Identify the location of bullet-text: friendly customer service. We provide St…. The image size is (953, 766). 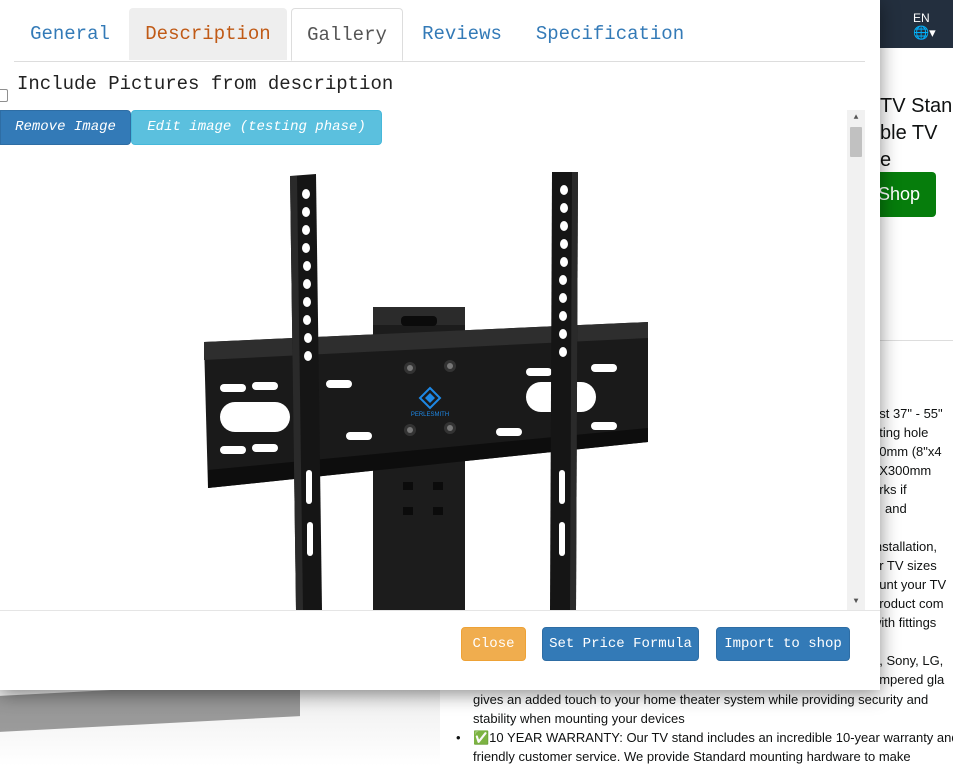
(692, 756).